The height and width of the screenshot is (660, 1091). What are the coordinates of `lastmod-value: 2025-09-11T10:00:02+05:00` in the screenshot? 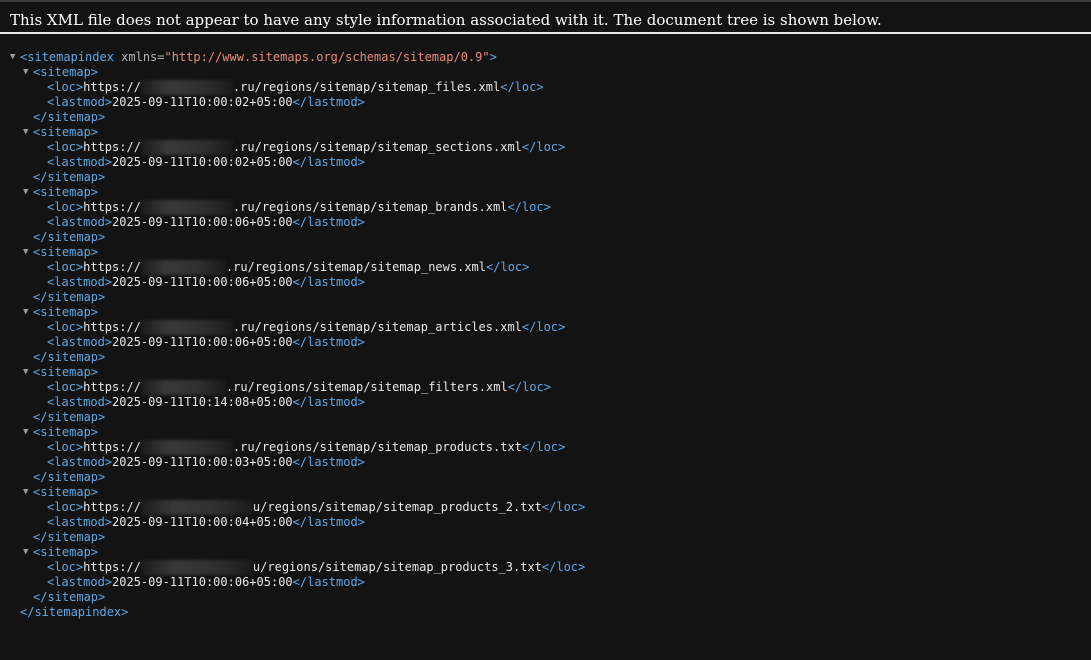 It's located at (202, 162).